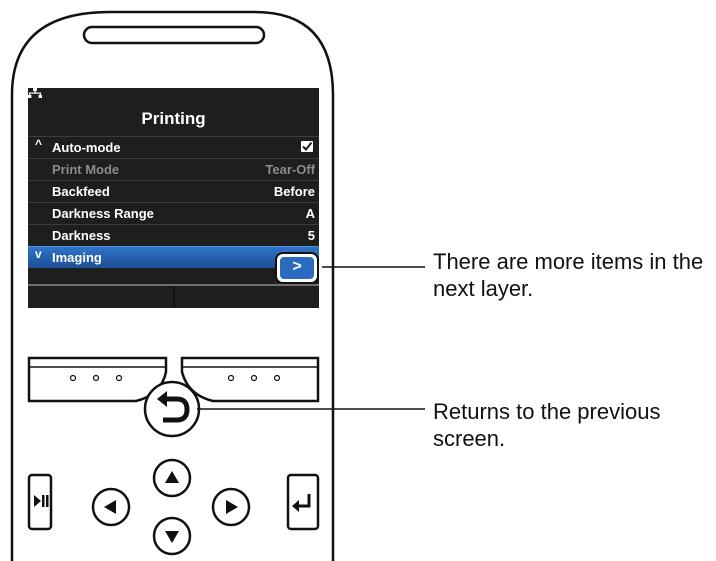  I want to click on next-layer-button: >, so click(297, 268).